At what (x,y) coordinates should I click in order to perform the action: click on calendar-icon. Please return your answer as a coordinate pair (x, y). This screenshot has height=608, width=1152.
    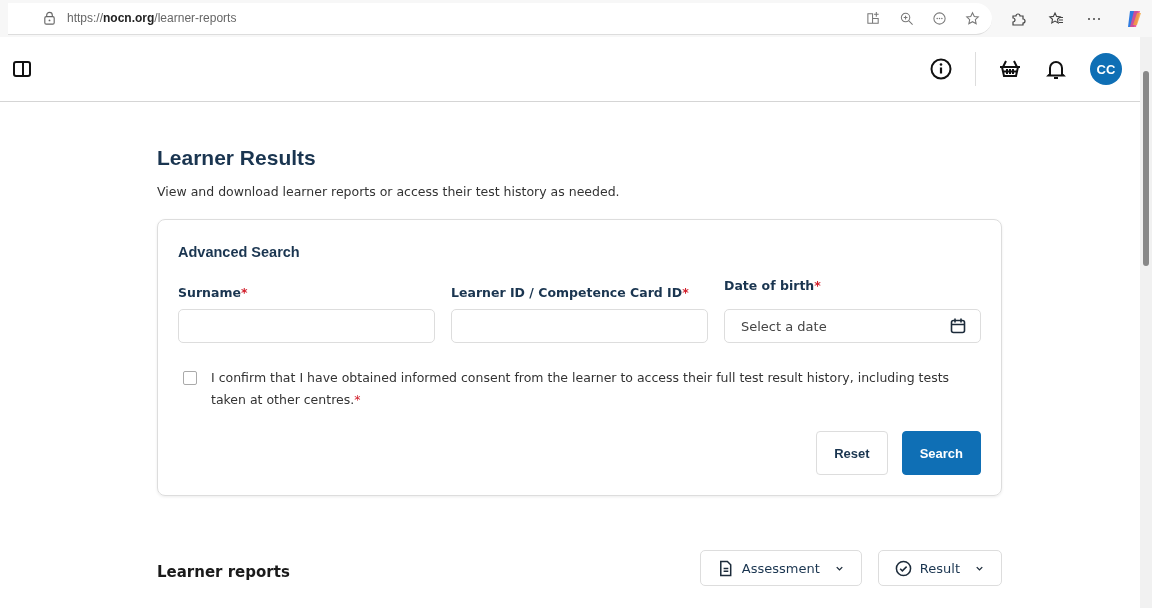
    Looking at the image, I should click on (958, 326).